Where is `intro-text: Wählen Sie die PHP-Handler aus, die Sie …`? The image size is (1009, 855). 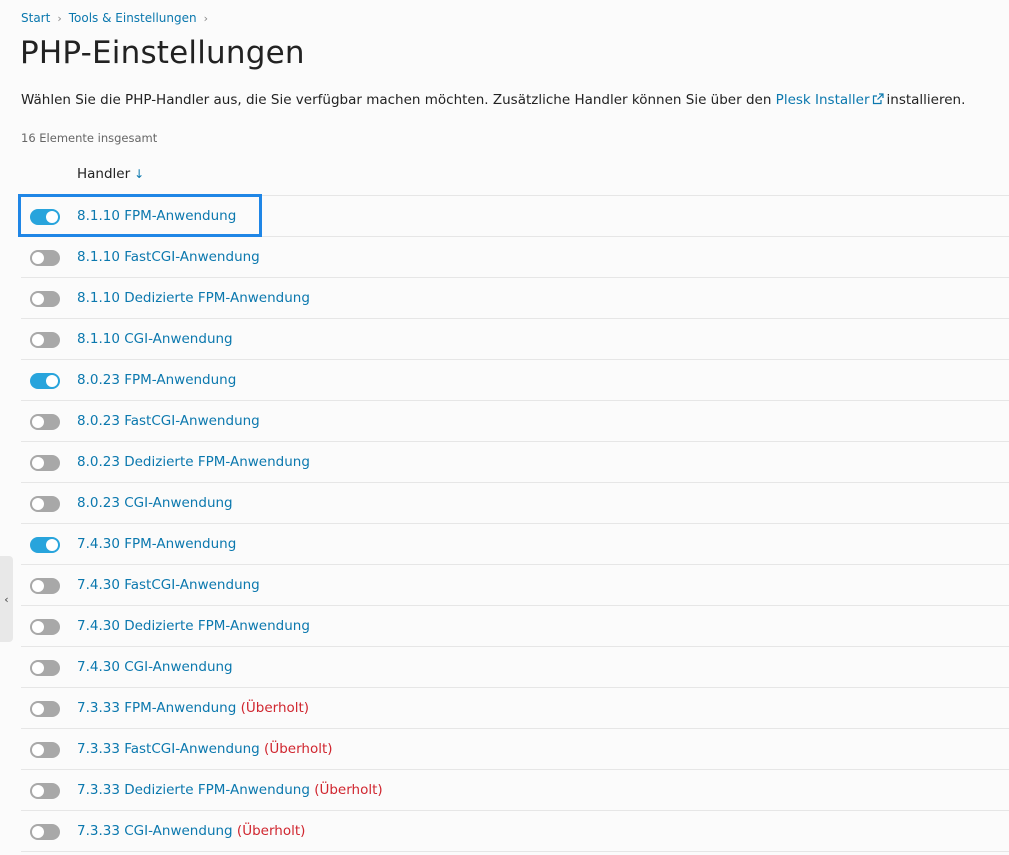 intro-text: Wählen Sie die PHP-Handler aus, die Sie … is located at coordinates (493, 100).